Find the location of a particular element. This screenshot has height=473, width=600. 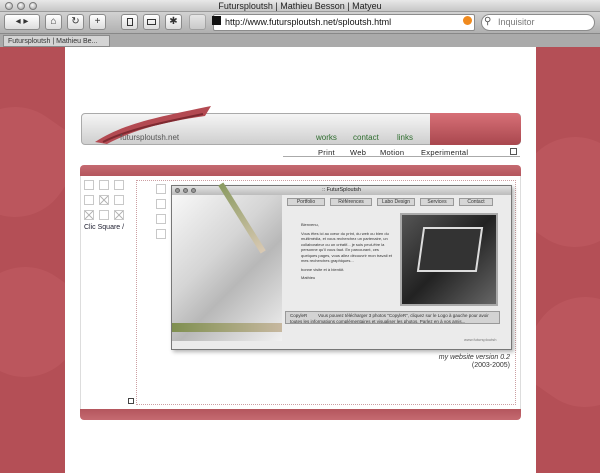

sidebar-toggle-icon is located at coordinates (129, 22).